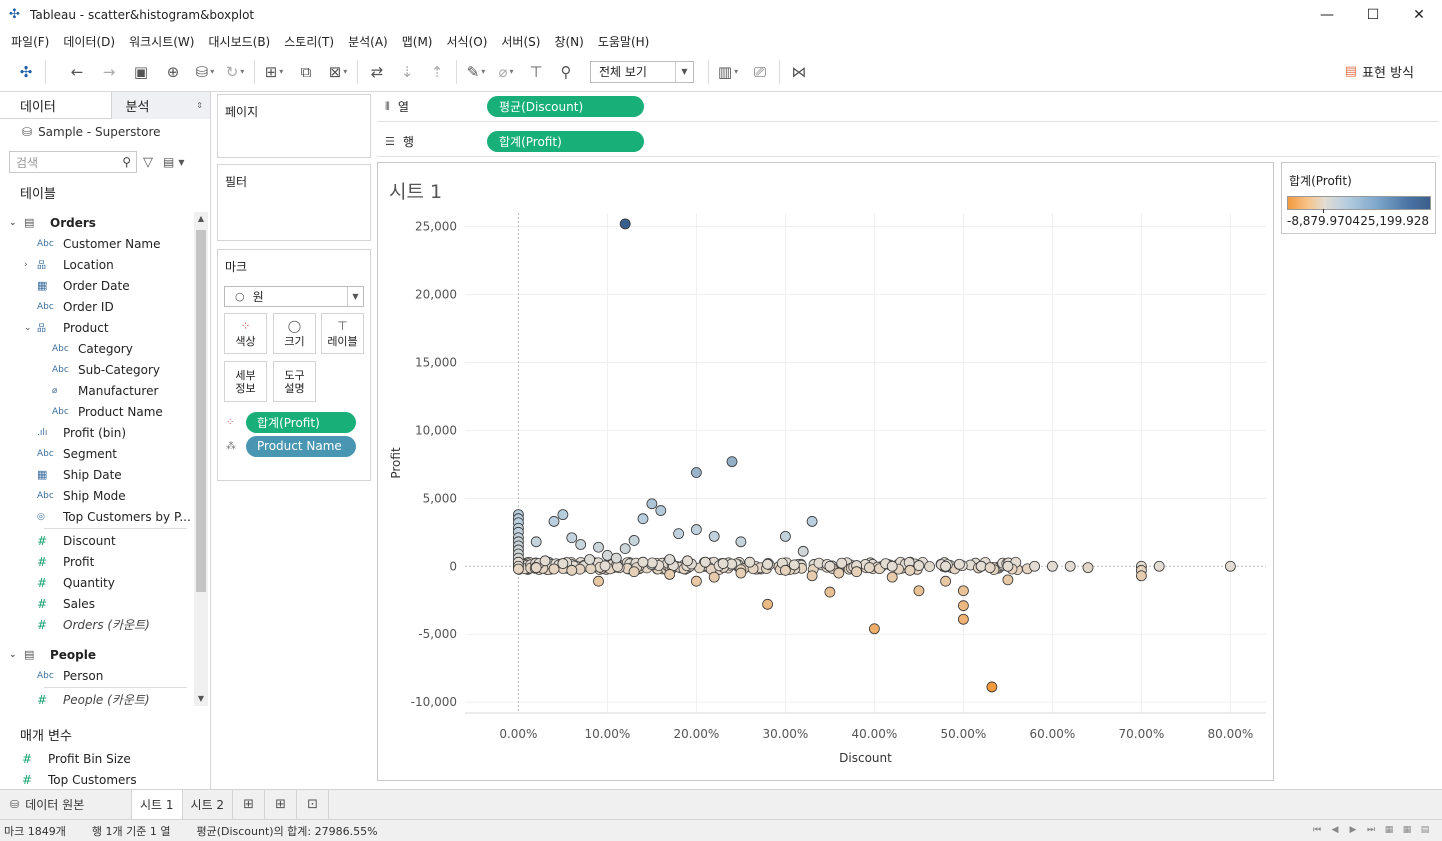 This screenshot has width=1442, height=841. I want to click on tooltip-button: 도구 설명, so click(294, 381).